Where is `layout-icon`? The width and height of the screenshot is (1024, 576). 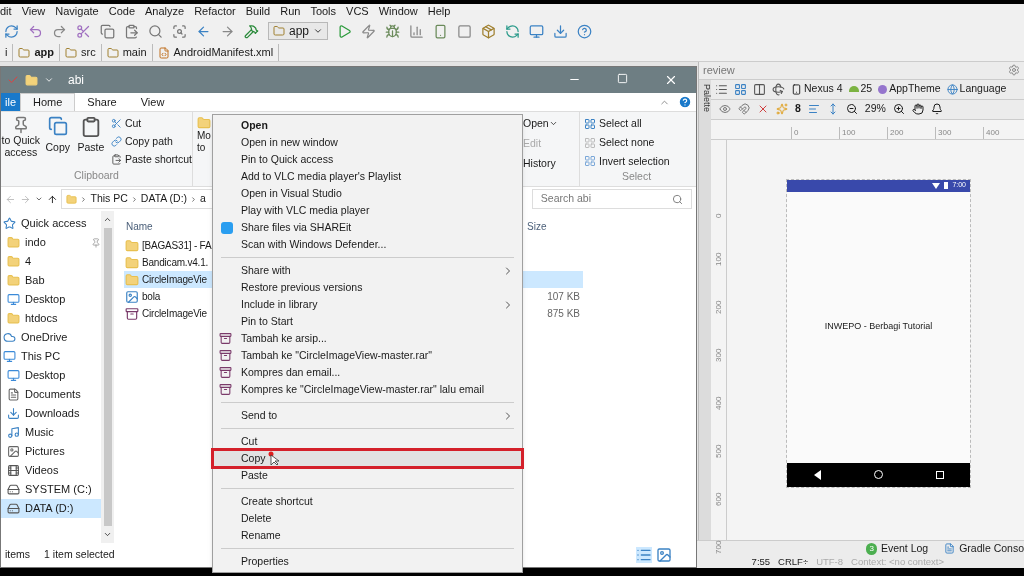
layout-icon is located at coordinates (721, 89).